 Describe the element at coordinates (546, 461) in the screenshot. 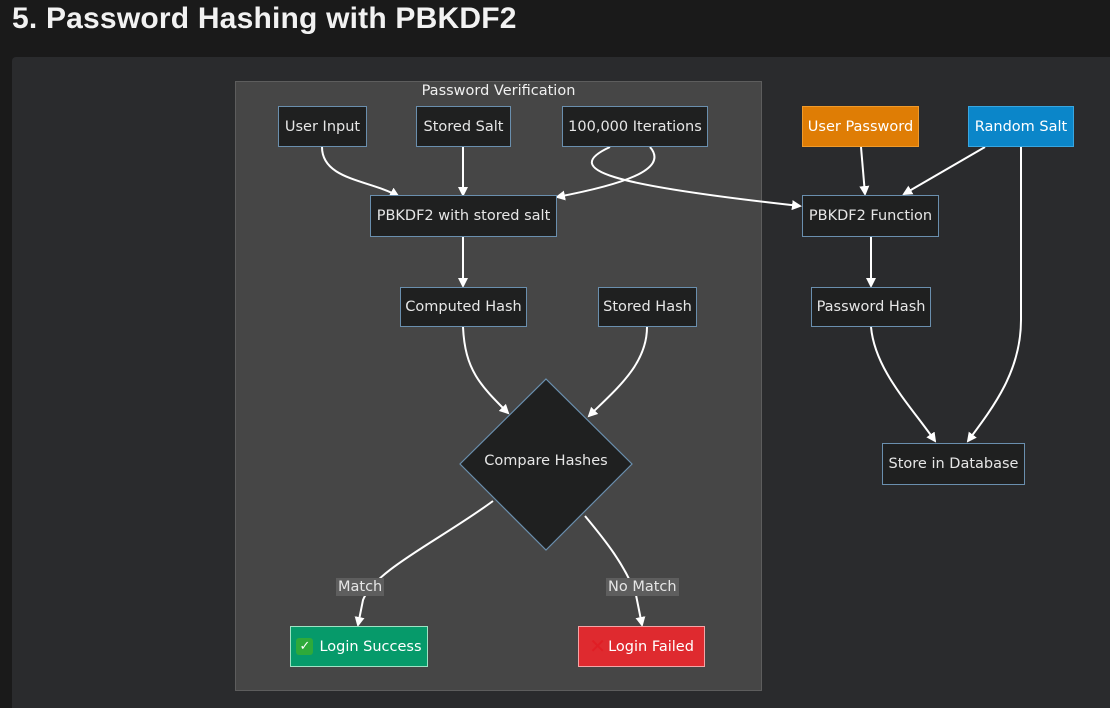

I see `compare-hashes-label: Compare Hashes` at that location.